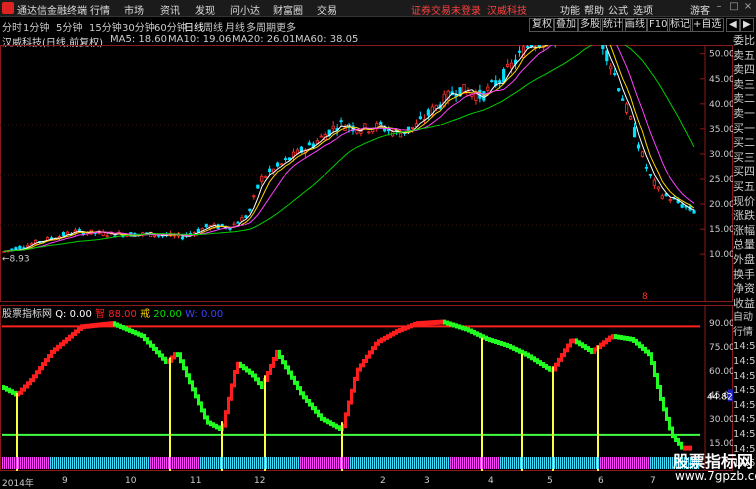 The image size is (756, 489). Describe the element at coordinates (8, 8) in the screenshot. I see `app-logo-icon` at that location.